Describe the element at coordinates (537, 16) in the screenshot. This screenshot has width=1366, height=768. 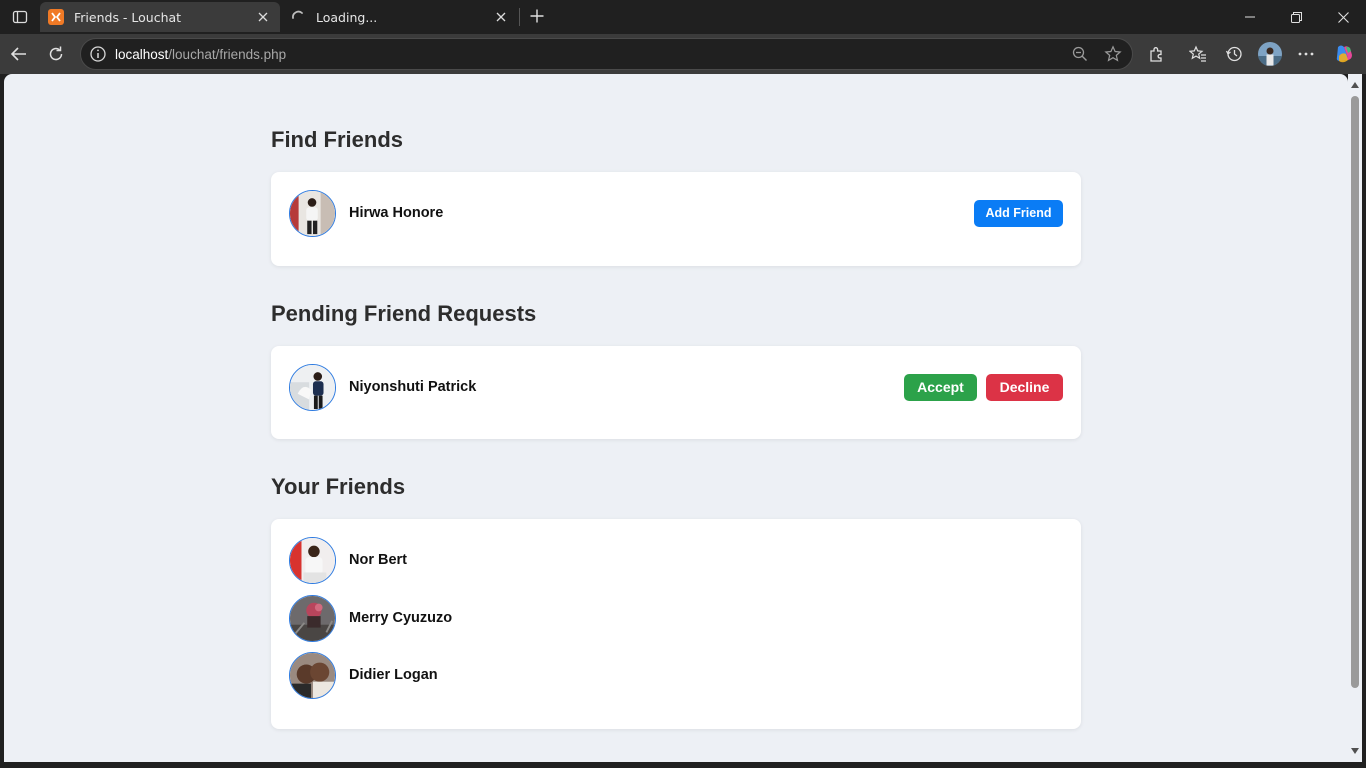
I see `new-tab-icon` at that location.